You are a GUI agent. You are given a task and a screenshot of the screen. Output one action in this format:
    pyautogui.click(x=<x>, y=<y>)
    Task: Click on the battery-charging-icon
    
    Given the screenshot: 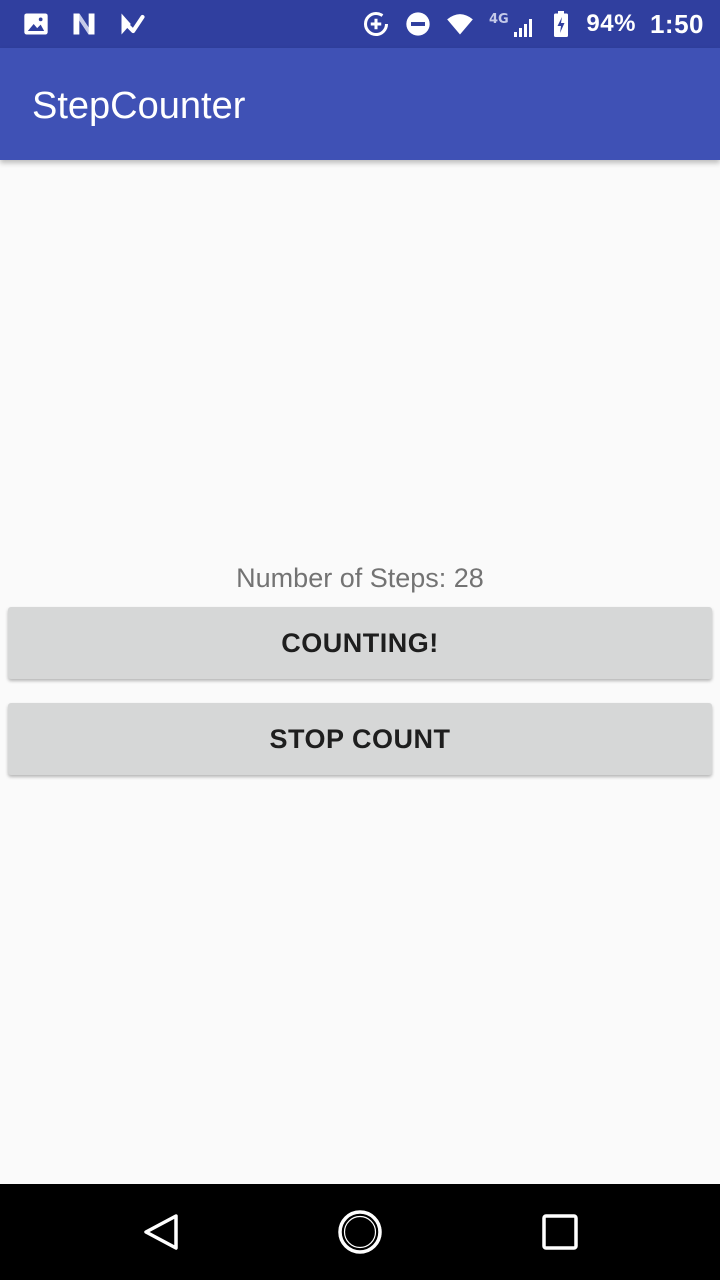 What is the action you would take?
    pyautogui.click(x=561, y=24)
    